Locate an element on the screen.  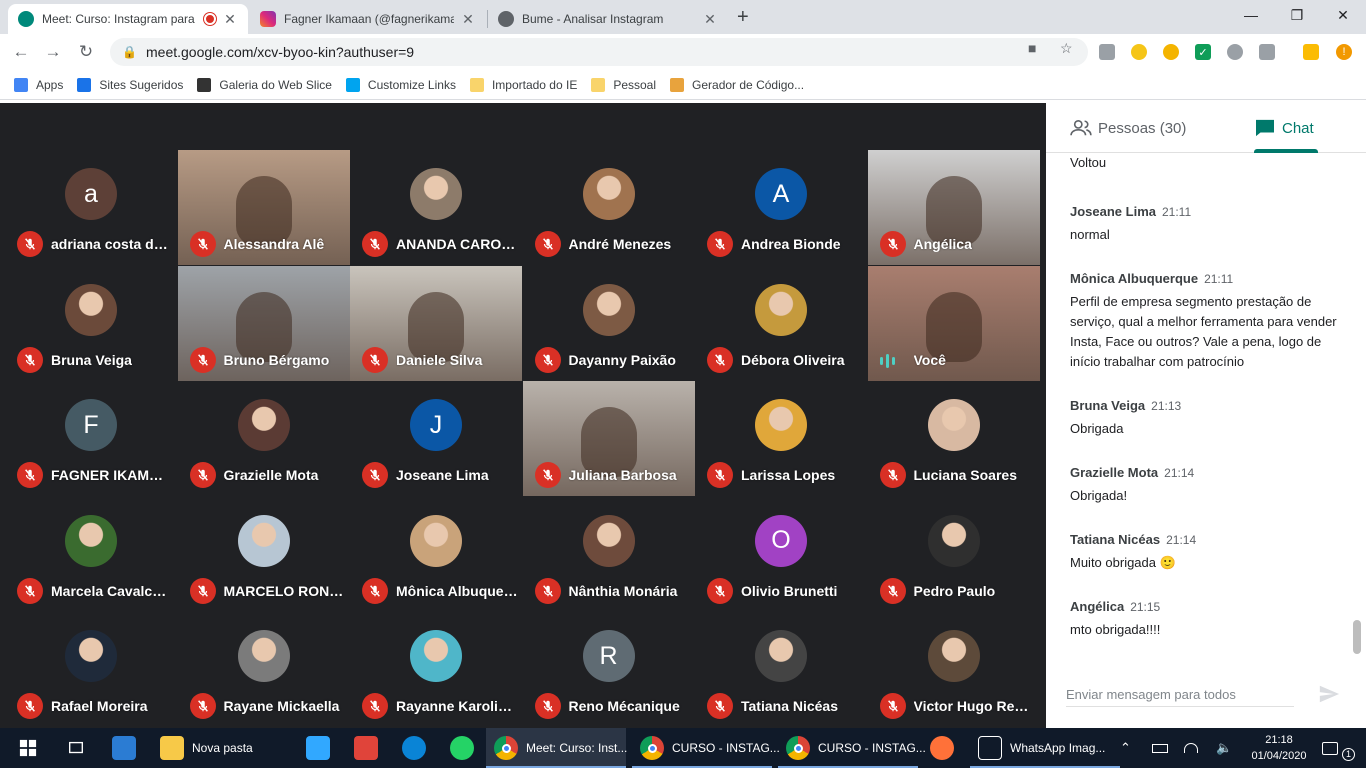
taskbar-app-folder: Nova pasta is located at coordinates (222, 748).